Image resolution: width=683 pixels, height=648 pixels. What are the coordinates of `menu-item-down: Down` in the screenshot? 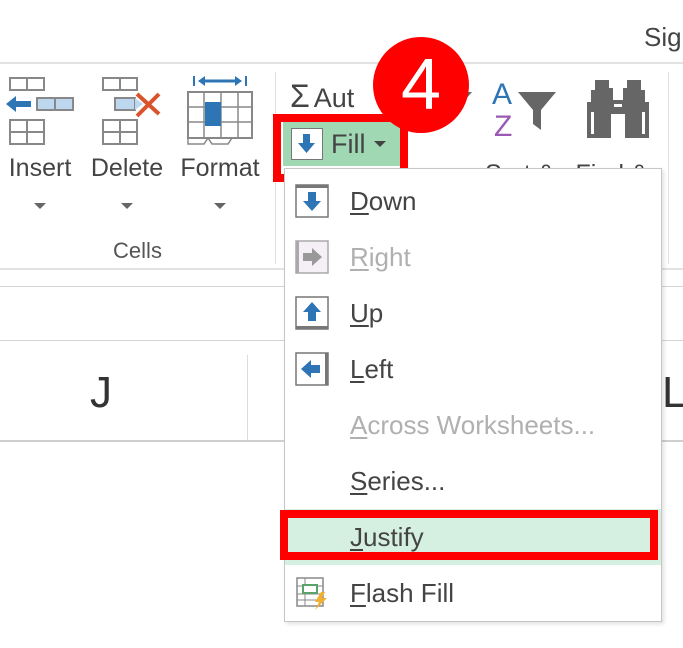 It's located at (473, 201).